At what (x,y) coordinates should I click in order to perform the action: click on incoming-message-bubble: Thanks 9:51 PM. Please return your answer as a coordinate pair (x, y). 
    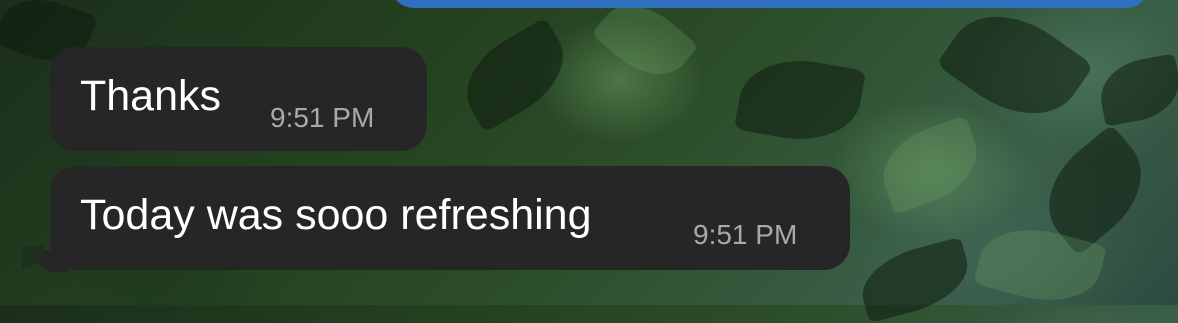
    Looking at the image, I should click on (238, 99).